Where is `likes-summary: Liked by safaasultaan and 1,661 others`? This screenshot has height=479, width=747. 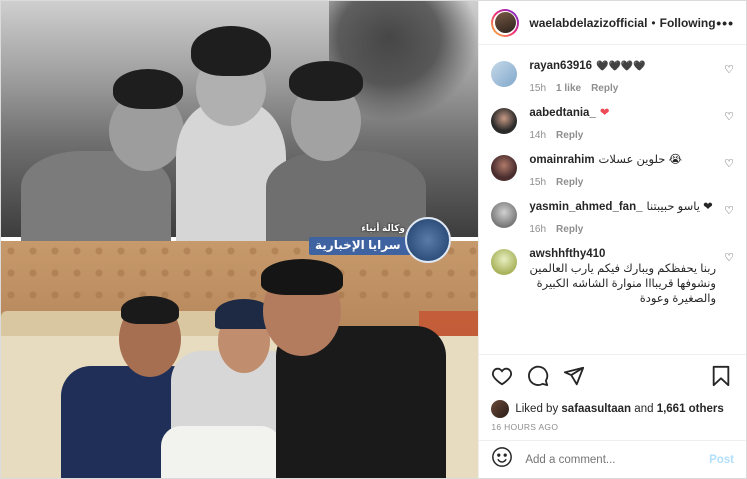 likes-summary: Liked by safaasultaan and 1,661 others is located at coordinates (612, 409).